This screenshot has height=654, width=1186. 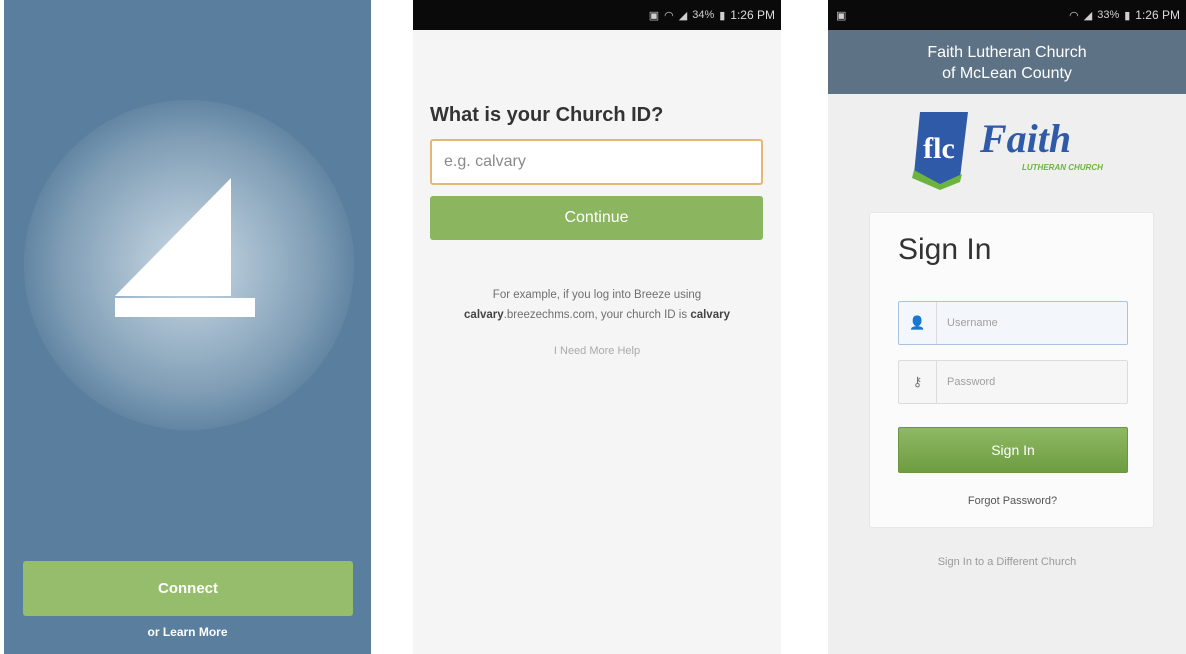 I want to click on sign-in-button: Sign In, so click(x=1013, y=450).